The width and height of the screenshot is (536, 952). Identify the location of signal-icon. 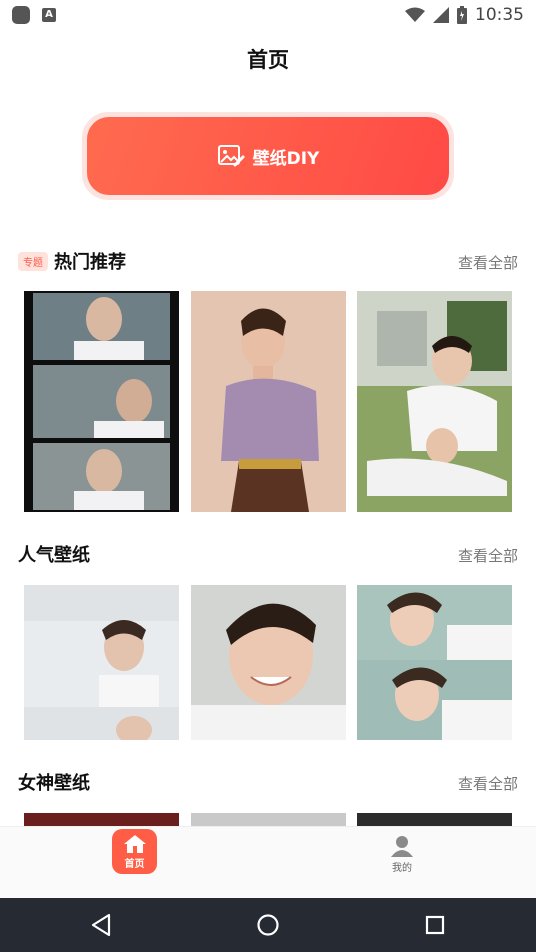
(441, 15).